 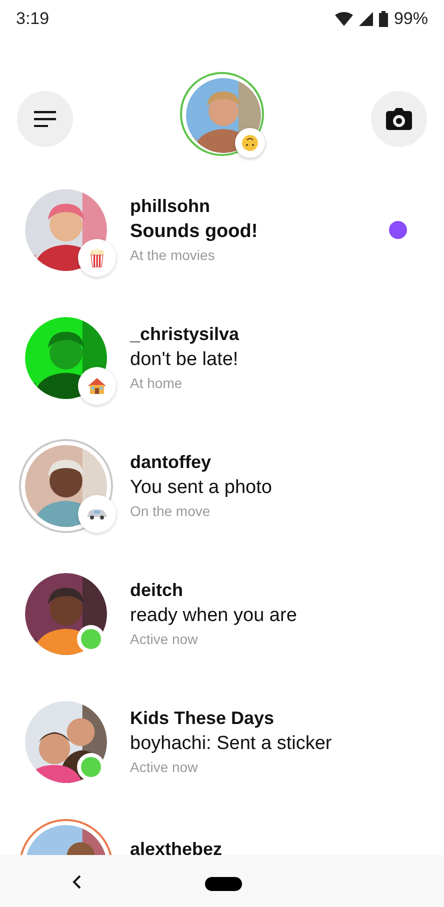 I want to click on profile-ring, so click(x=222, y=114).